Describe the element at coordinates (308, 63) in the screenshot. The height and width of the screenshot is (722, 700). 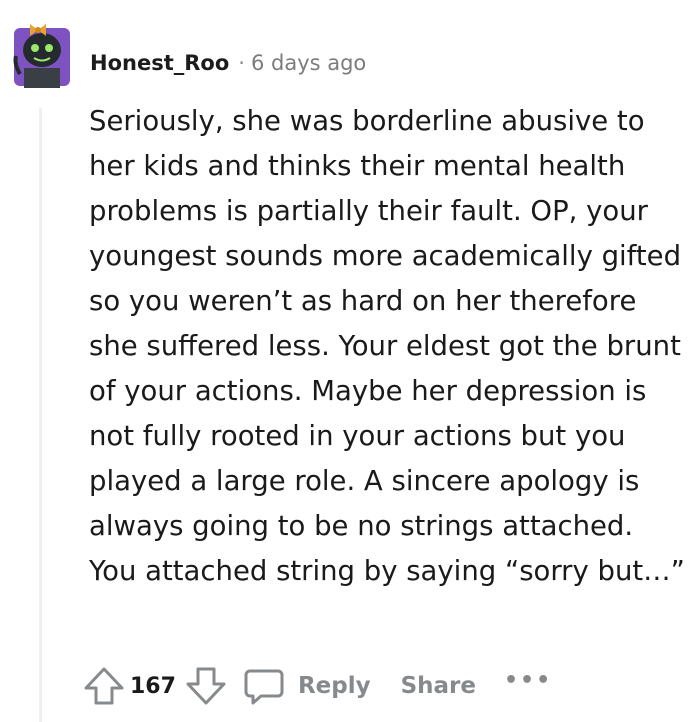
I see `timestamp: 6 days ago` at that location.